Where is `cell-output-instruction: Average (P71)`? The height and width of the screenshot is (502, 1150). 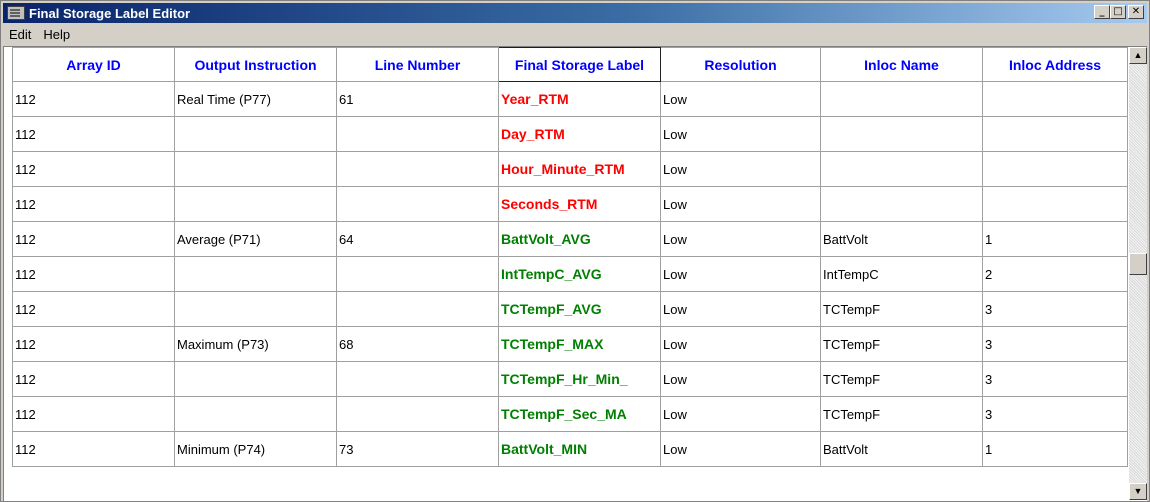
cell-output-instruction: Average (P71) is located at coordinates (255, 239).